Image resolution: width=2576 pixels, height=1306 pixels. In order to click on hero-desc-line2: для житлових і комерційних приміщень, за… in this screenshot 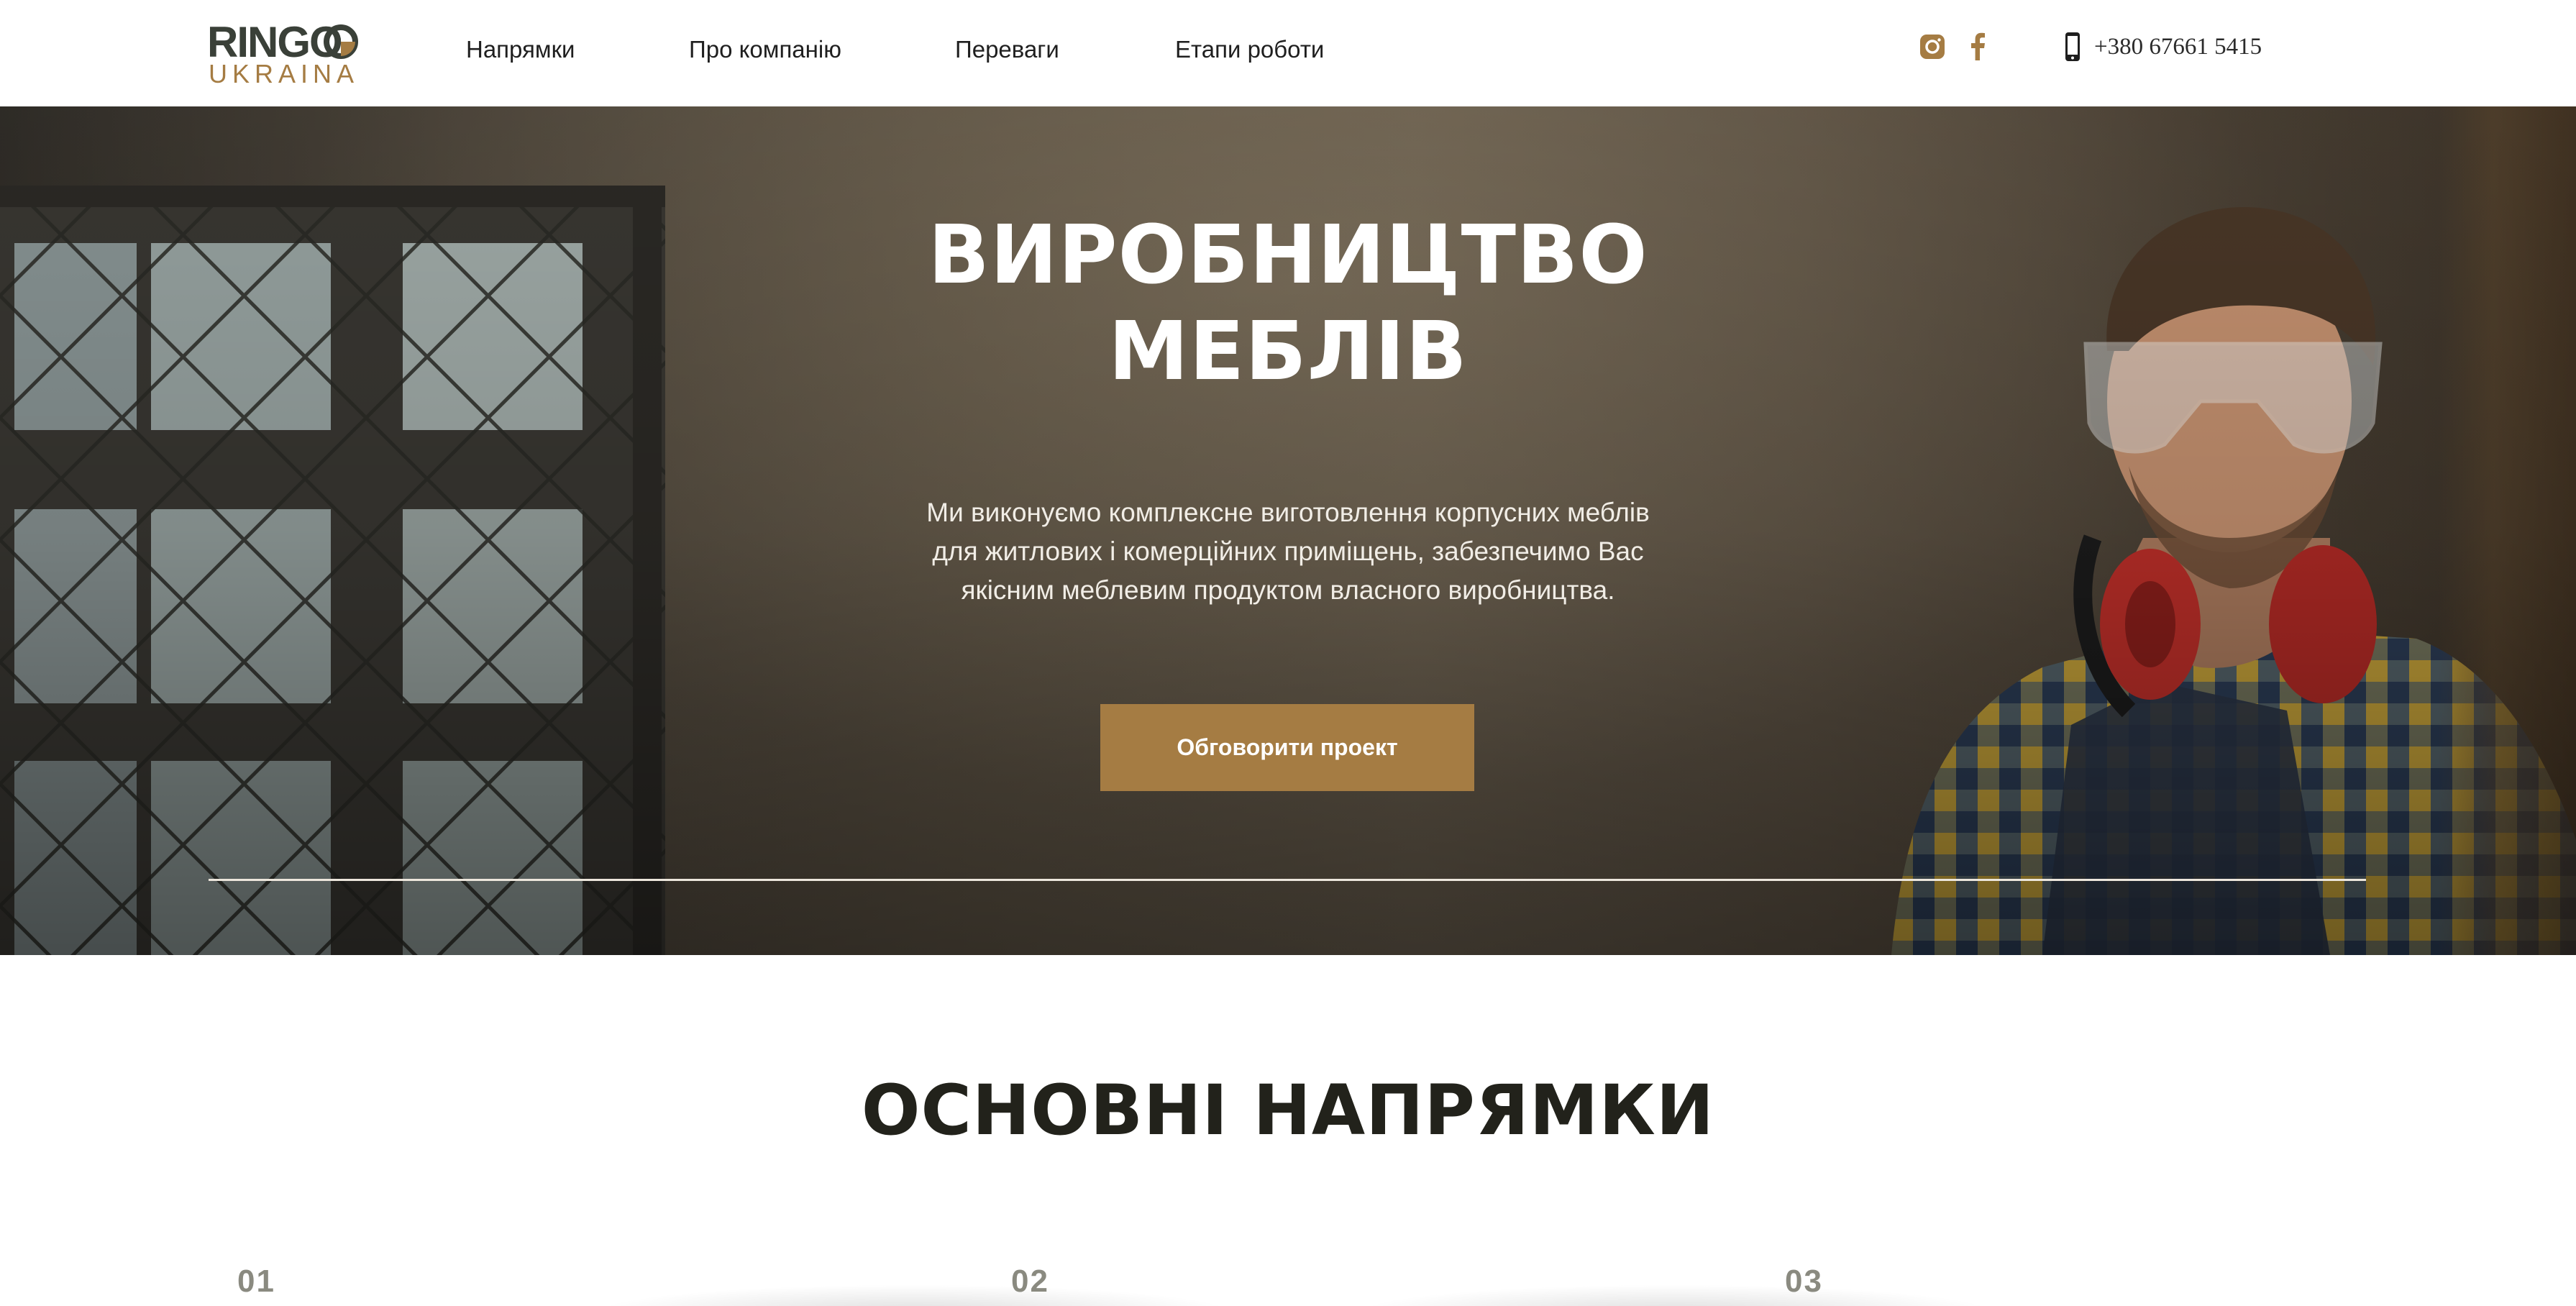, I will do `click(1288, 551)`.